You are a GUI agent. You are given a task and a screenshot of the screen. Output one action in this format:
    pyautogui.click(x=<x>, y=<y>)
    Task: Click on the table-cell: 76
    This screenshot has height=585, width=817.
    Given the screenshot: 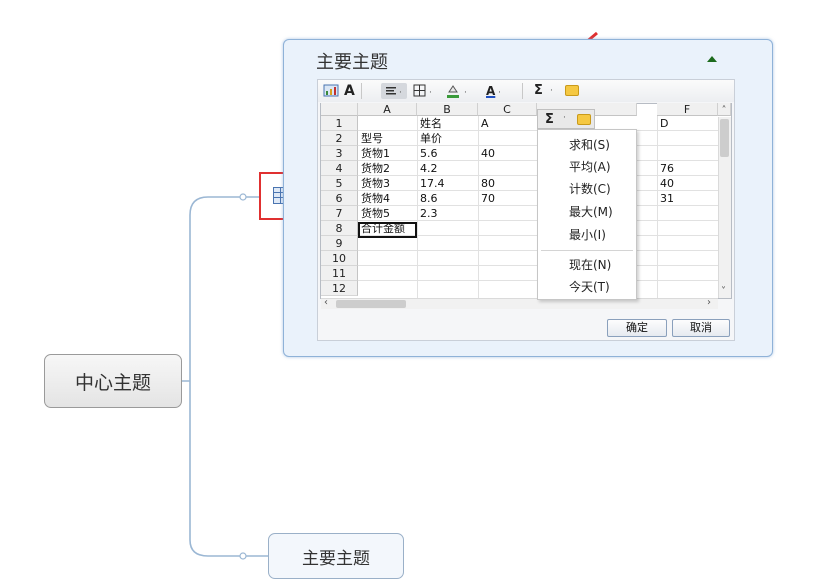 What is the action you would take?
    pyautogui.click(x=665, y=168)
    